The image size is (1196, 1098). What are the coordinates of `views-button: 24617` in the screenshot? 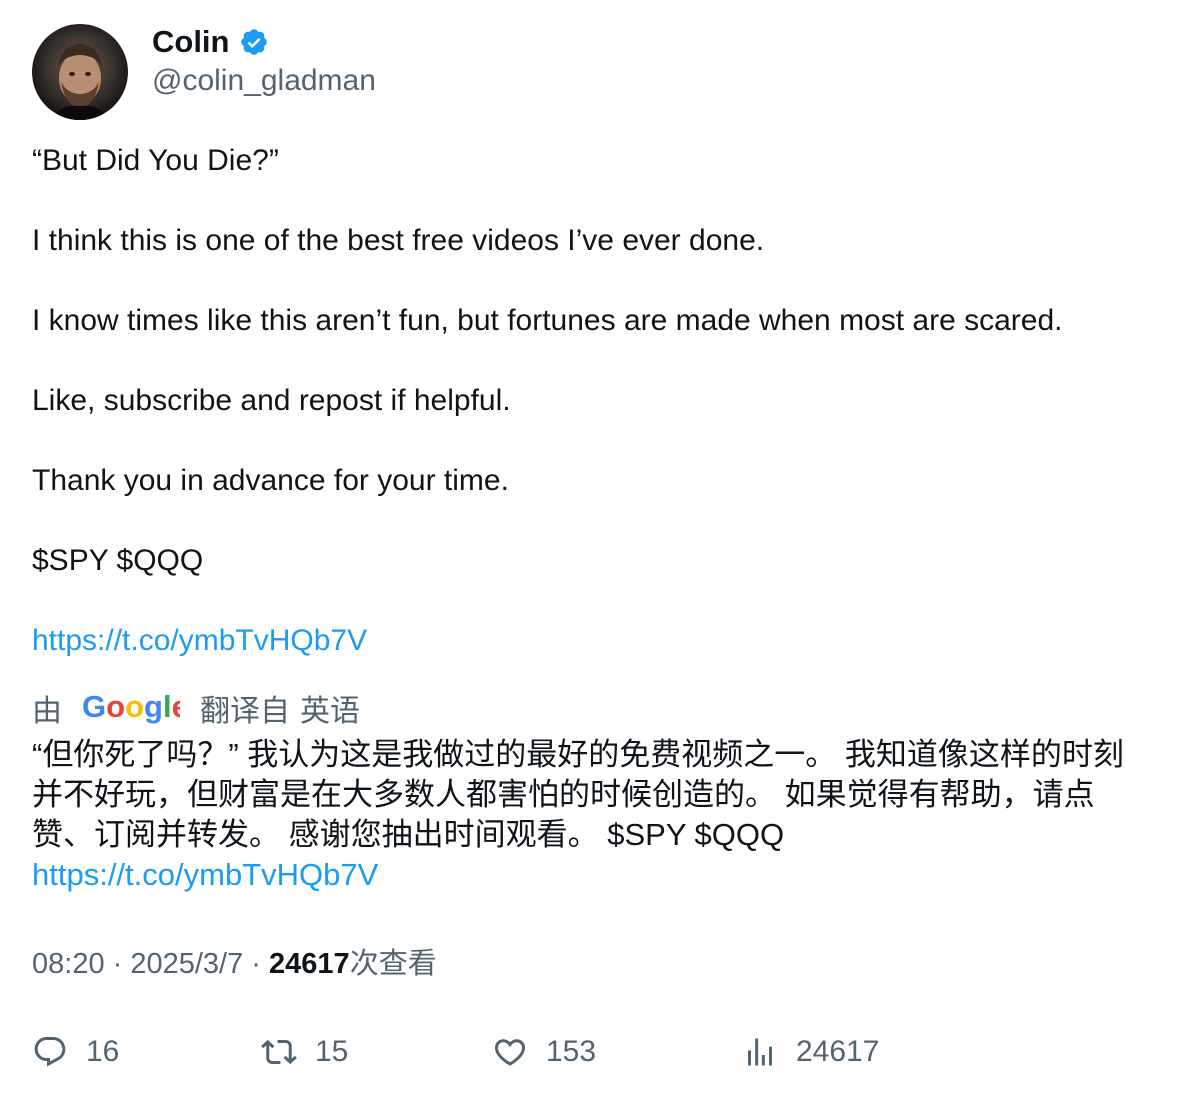 It's located at (810, 1052).